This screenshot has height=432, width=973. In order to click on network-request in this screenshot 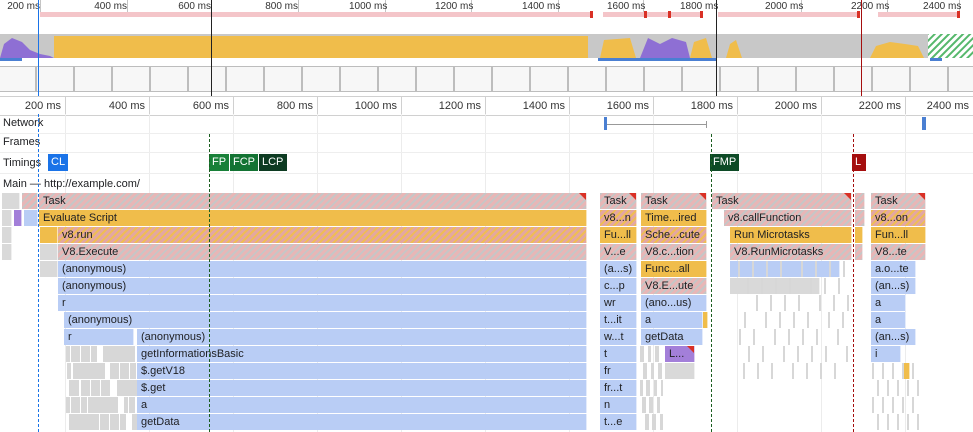, I will do `click(924, 123)`.